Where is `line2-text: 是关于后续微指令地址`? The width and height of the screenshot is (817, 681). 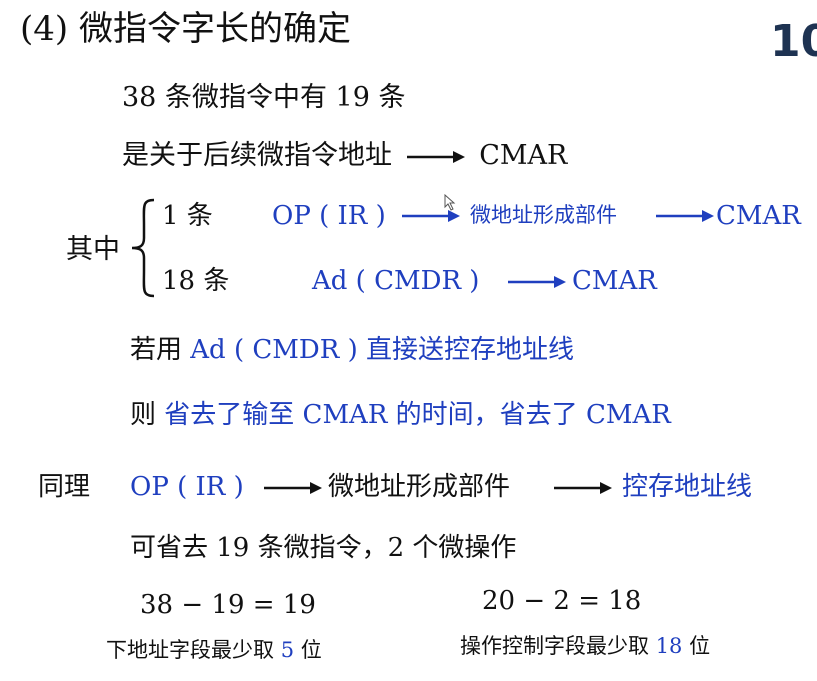
line2-text: 是关于后续微指令地址 is located at coordinates (257, 155).